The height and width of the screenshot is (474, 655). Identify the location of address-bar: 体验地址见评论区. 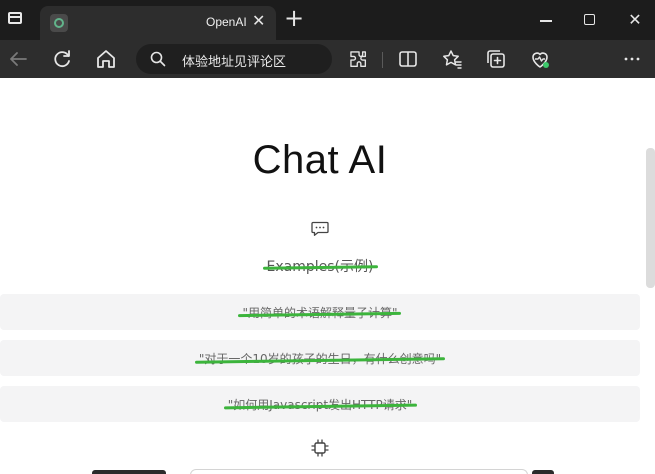
(234, 59).